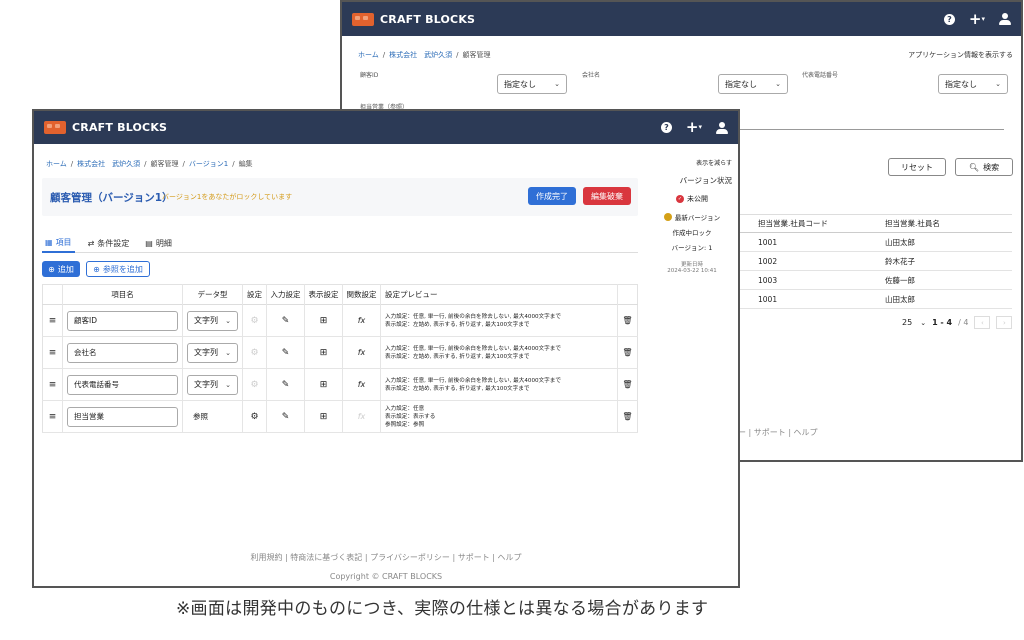 Image resolution: width=1024 pixels, height=640 pixels. What do you see at coordinates (692, 162) in the screenshot?
I see `reduce-display-link: 表示を減らす` at bounding box center [692, 162].